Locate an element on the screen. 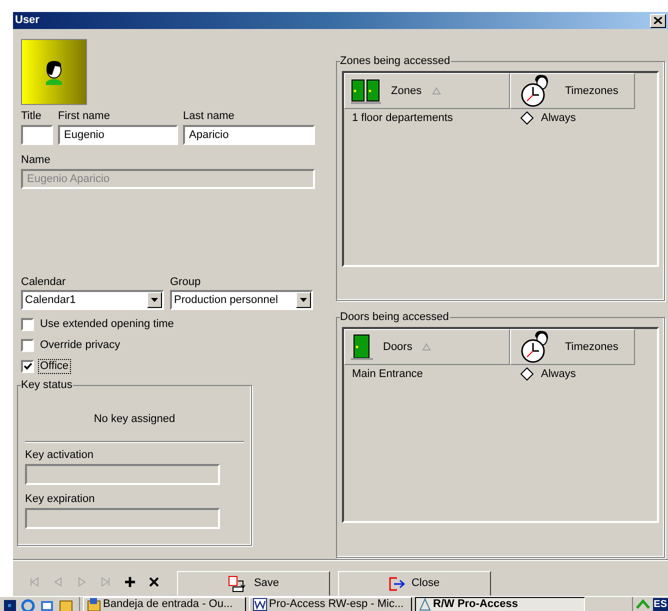 This screenshot has height=611, width=668. field-label: First name is located at coordinates (84, 116).